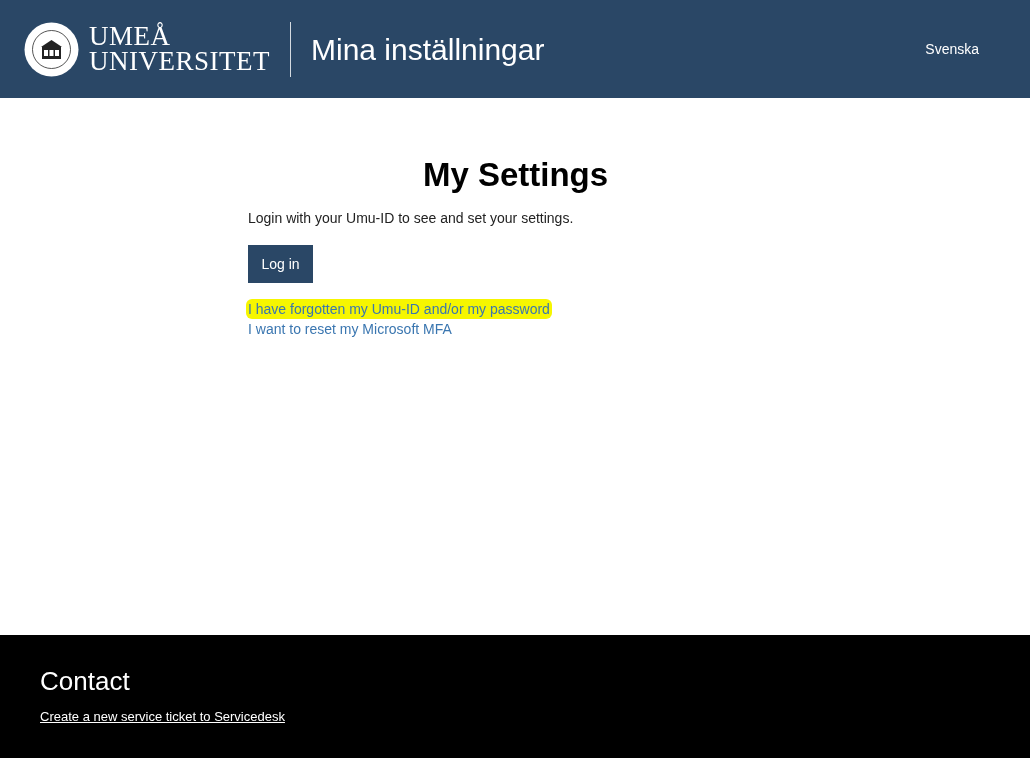 The image size is (1030, 758). Describe the element at coordinates (162, 717) in the screenshot. I see `servicedesk-link: Create a new service ticket to Servicedesk` at that location.